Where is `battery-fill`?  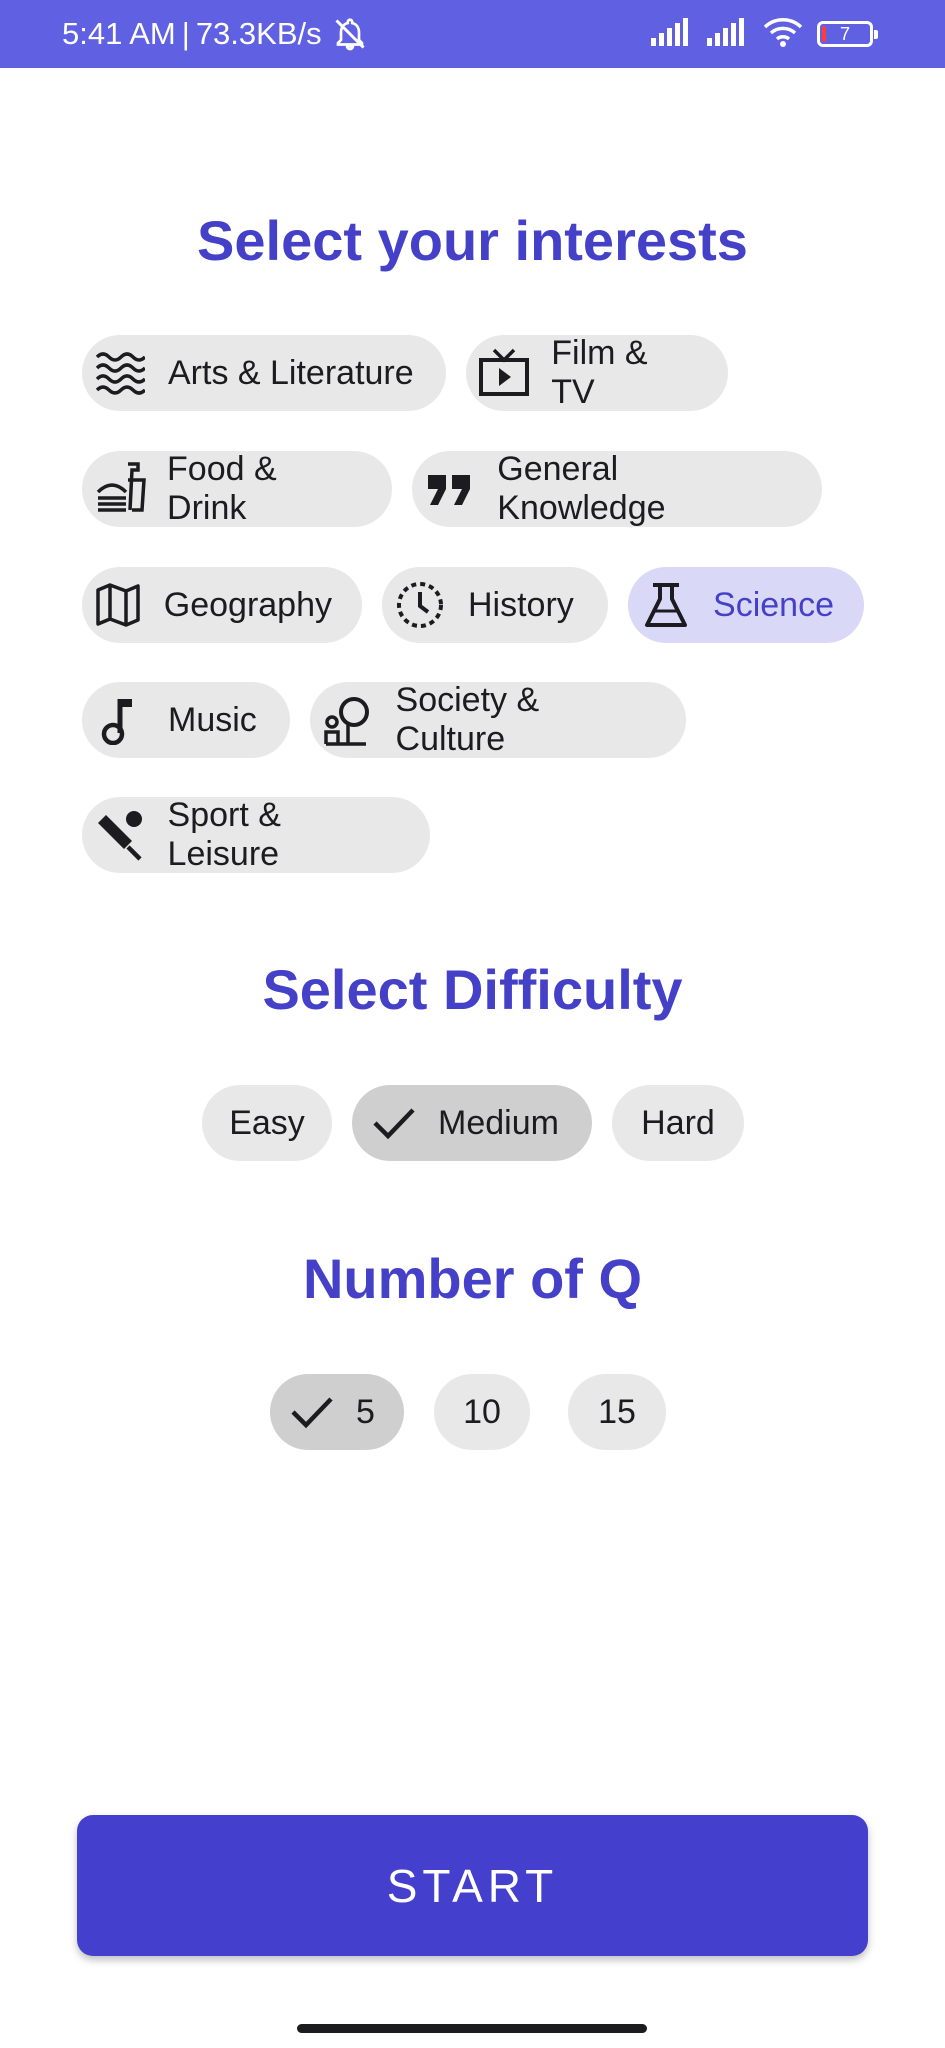 battery-fill is located at coordinates (824, 34).